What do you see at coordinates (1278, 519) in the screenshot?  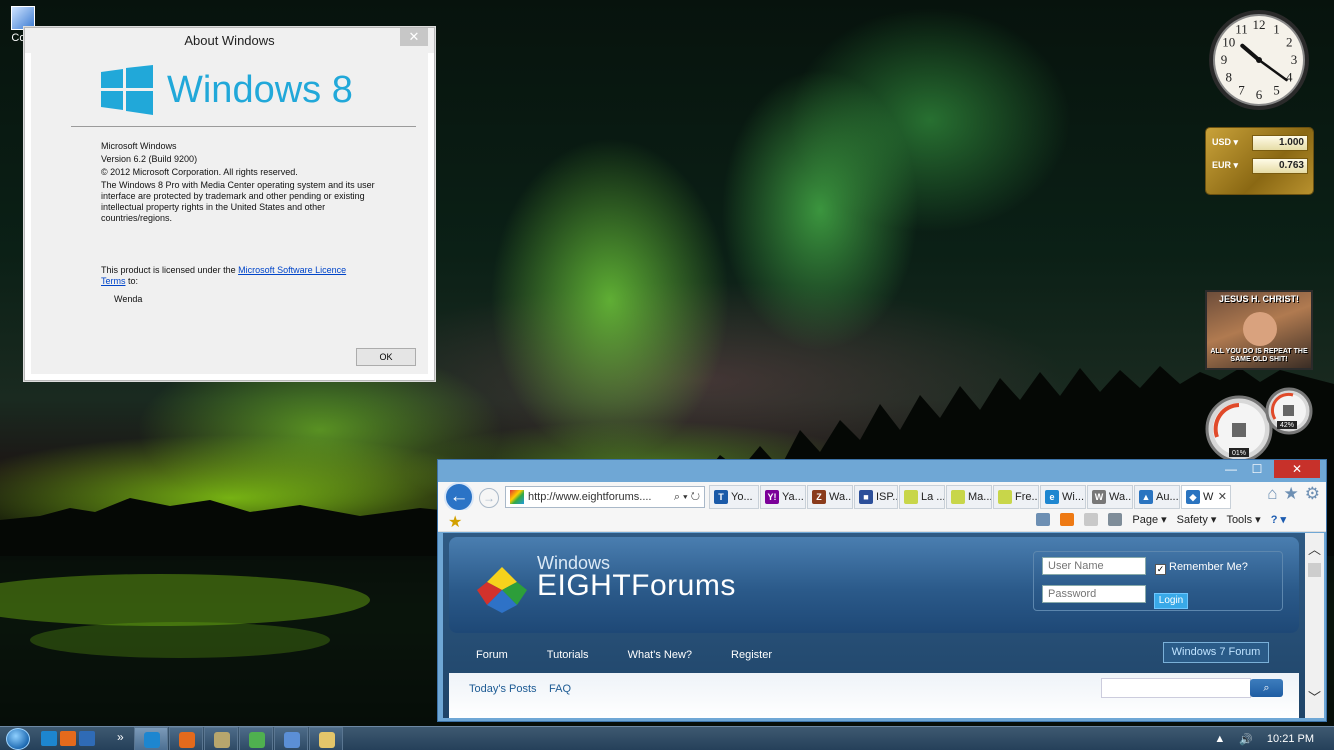 I see `help-menu: ? ▾` at bounding box center [1278, 519].